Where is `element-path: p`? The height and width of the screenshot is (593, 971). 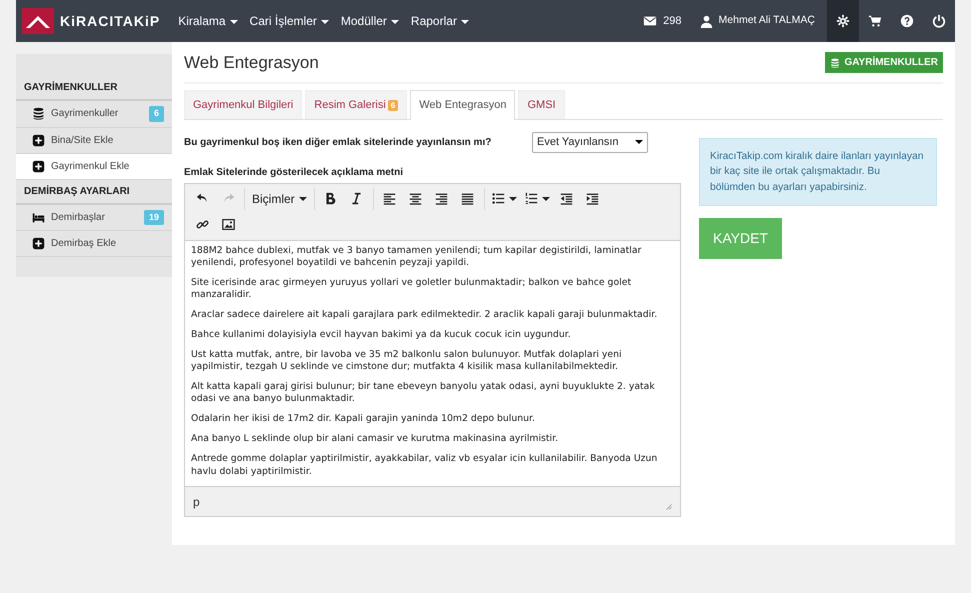 element-path: p is located at coordinates (196, 502).